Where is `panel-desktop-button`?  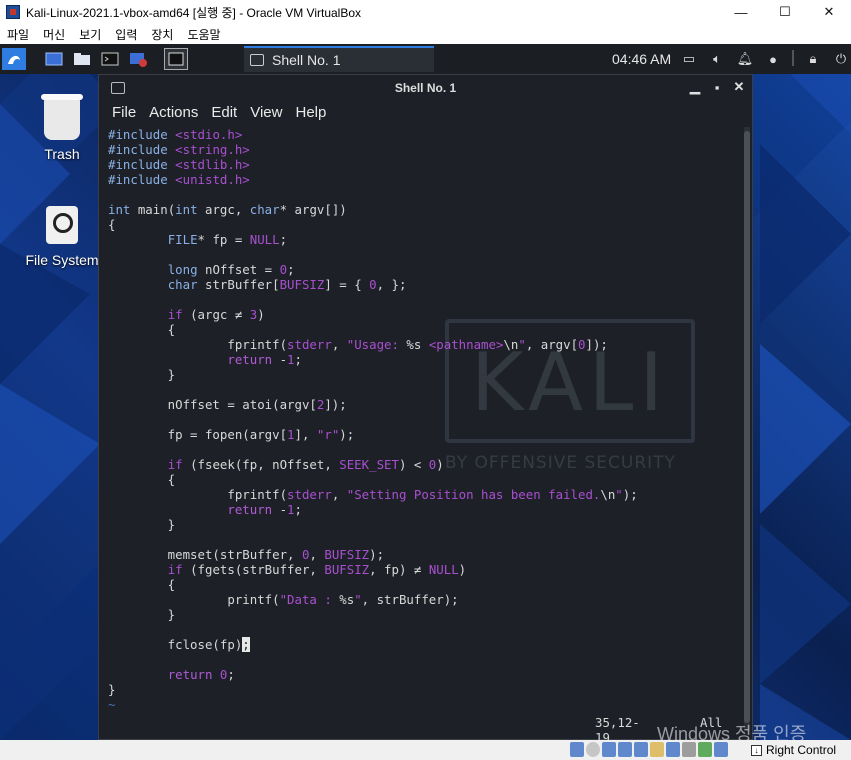 panel-desktop-button is located at coordinates (54, 59).